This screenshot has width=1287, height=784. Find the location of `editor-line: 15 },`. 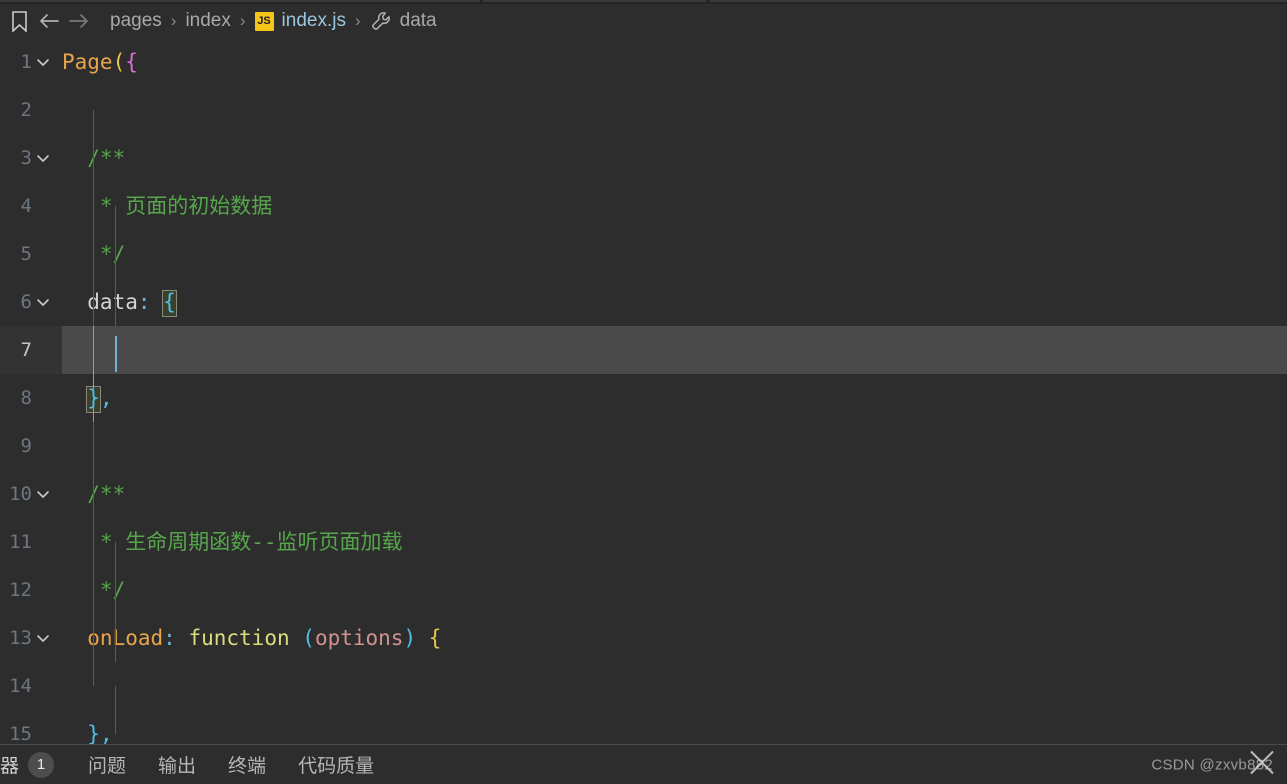

editor-line: 15 }, is located at coordinates (643, 727).